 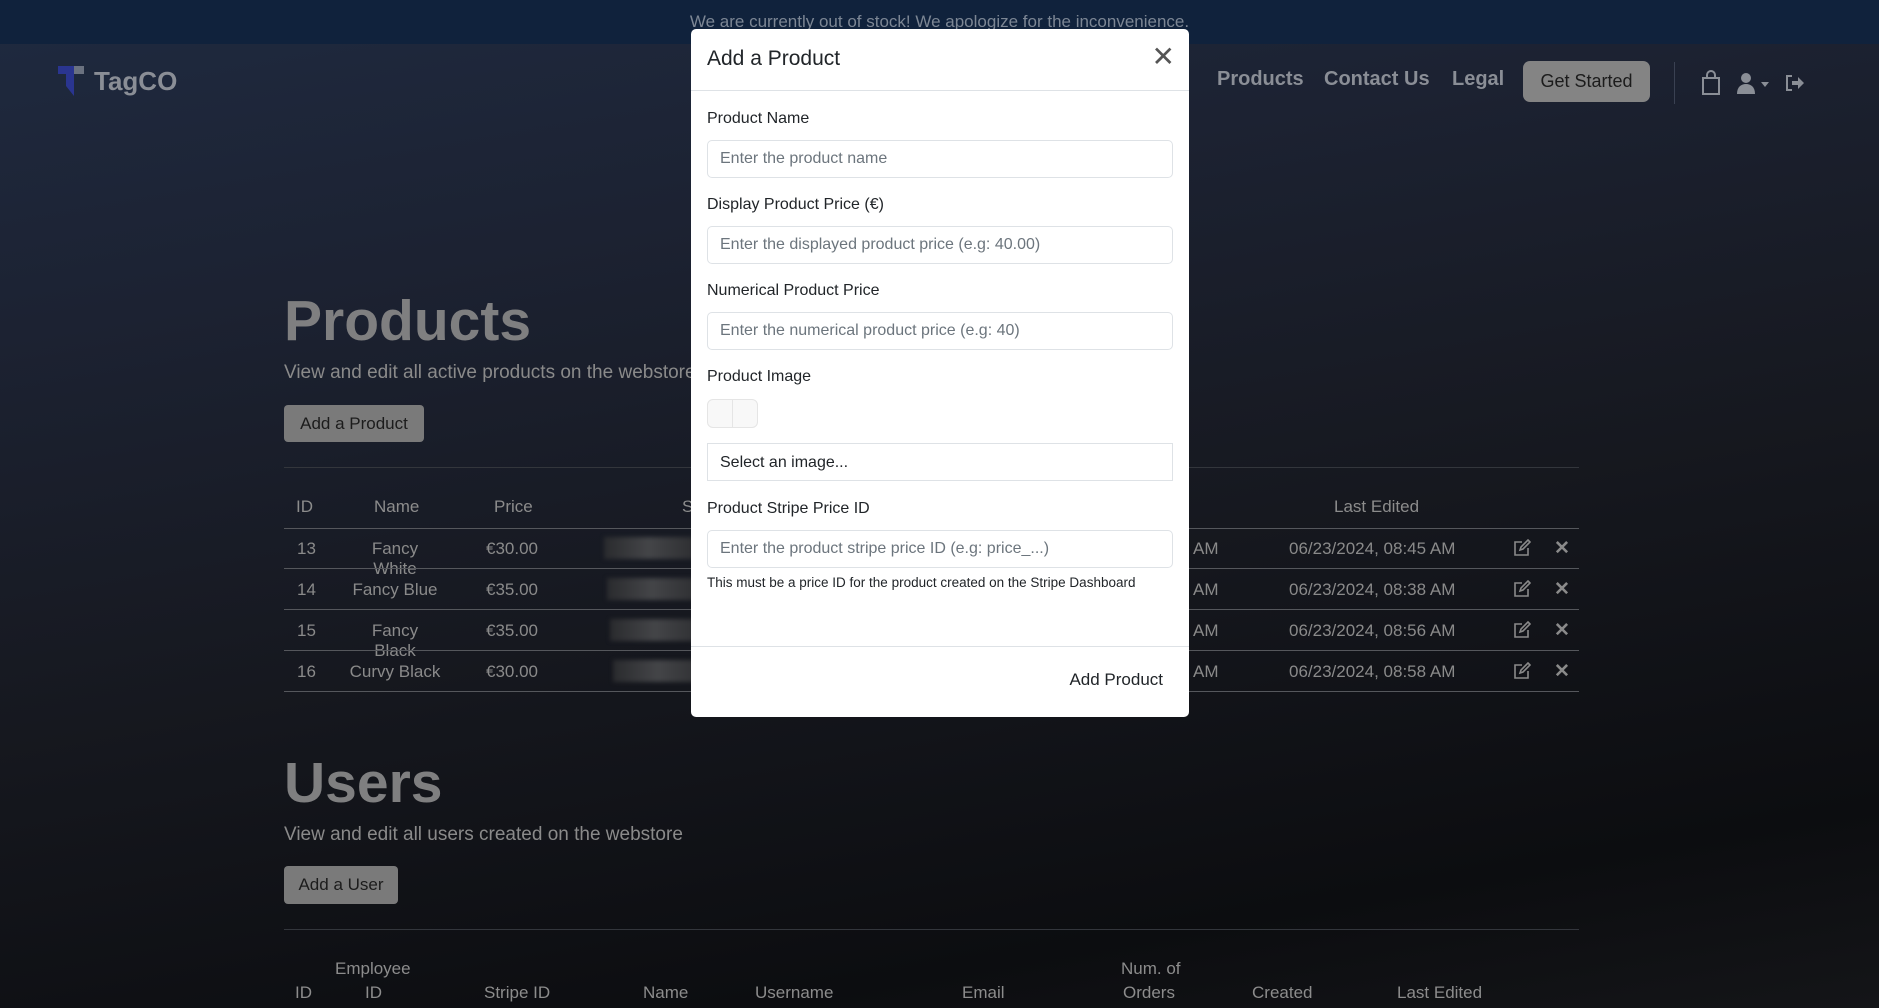 I want to click on cell-last-edited: 06/23/2024, 08:38 AM, so click(x=1372, y=589).